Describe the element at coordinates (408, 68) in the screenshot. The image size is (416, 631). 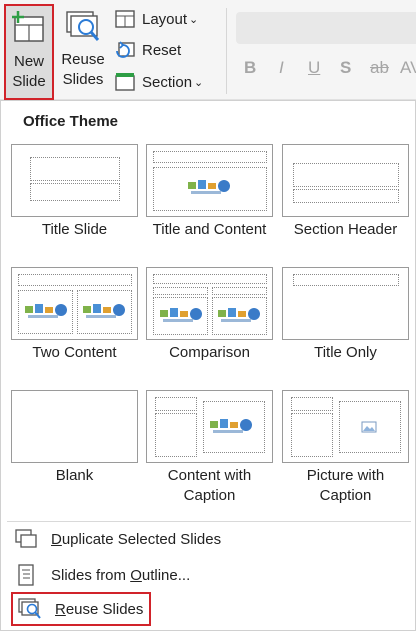
I see `character-spacing-button: AV` at that location.